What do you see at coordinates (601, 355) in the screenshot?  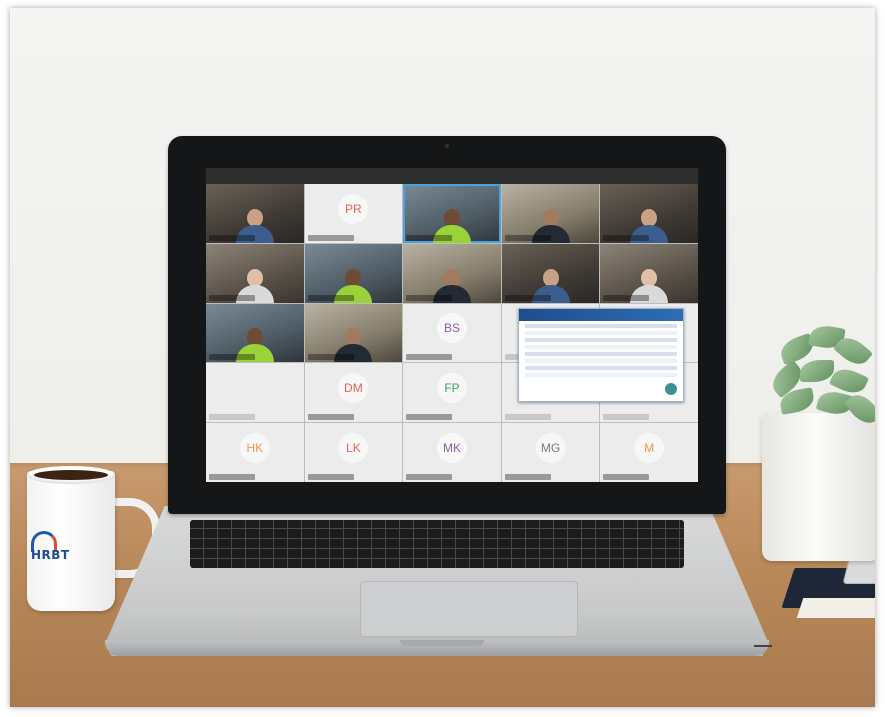 I see `shared-slide` at bounding box center [601, 355].